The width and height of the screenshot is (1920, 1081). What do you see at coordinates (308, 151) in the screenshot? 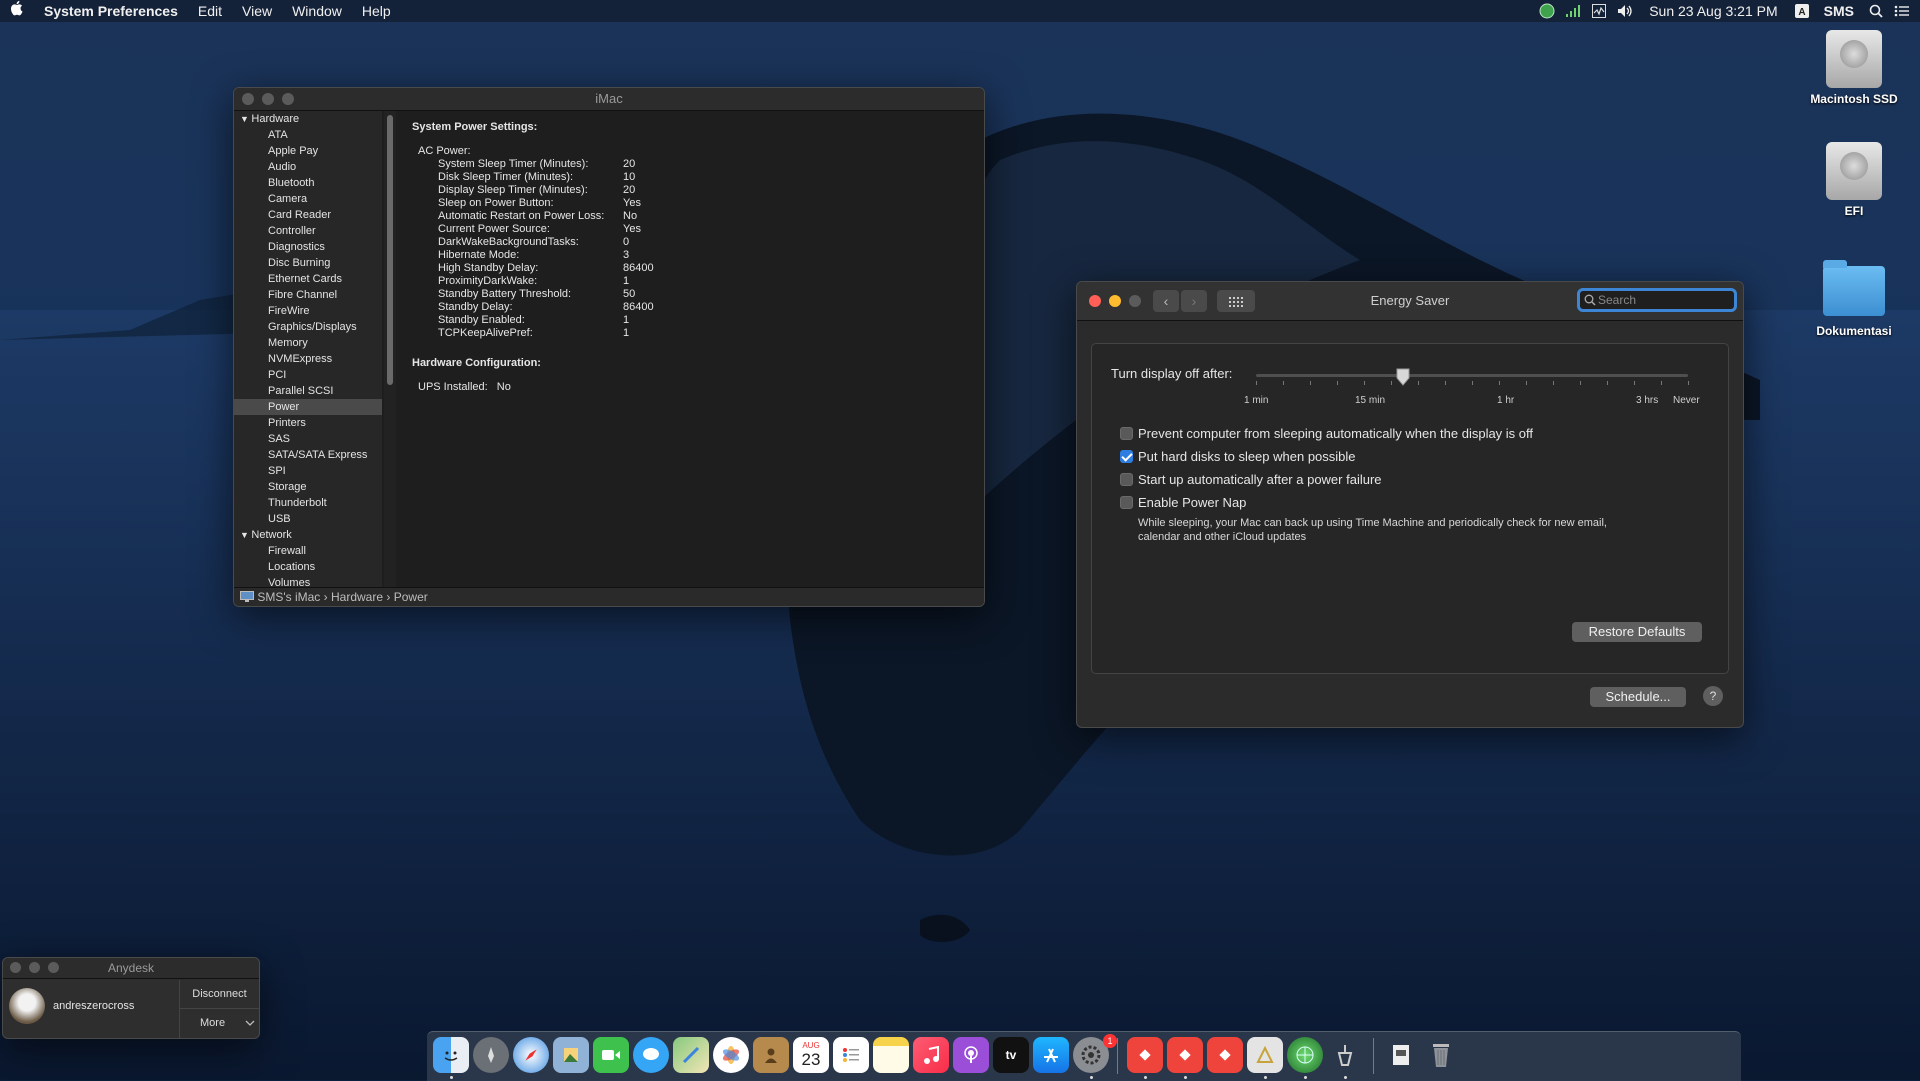
I see `sidebar-item-apple-pay: Apple Pay` at bounding box center [308, 151].